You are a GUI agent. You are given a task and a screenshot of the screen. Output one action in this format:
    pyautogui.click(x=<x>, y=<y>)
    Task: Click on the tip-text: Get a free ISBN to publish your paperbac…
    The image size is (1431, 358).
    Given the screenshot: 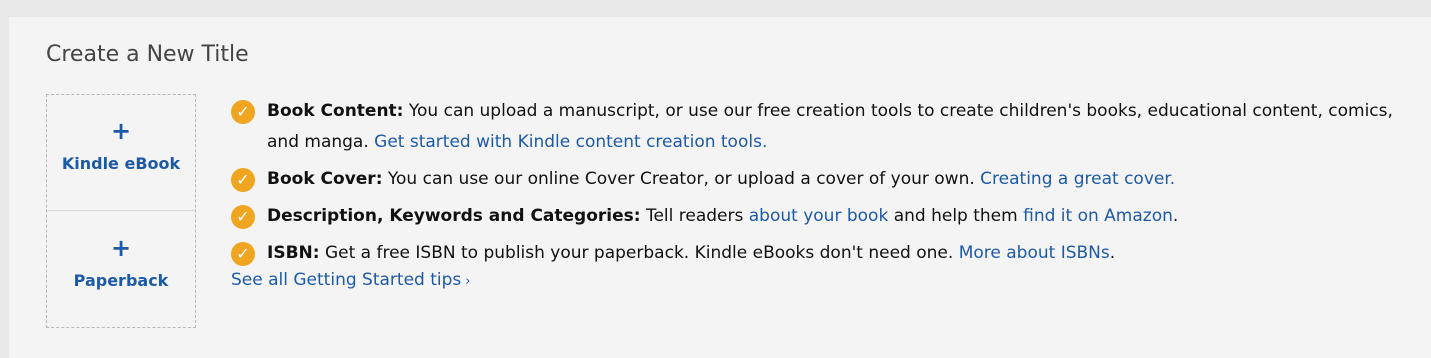 What is the action you would take?
    pyautogui.click(x=639, y=253)
    